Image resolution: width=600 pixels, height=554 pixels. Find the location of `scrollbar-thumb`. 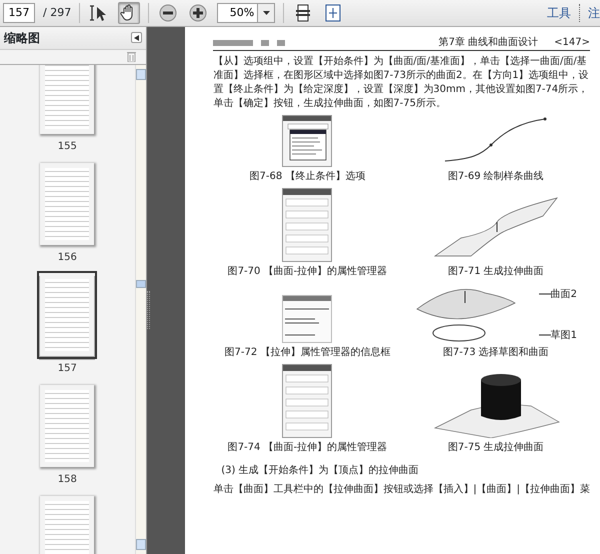

scrollbar-thumb is located at coordinates (141, 284).